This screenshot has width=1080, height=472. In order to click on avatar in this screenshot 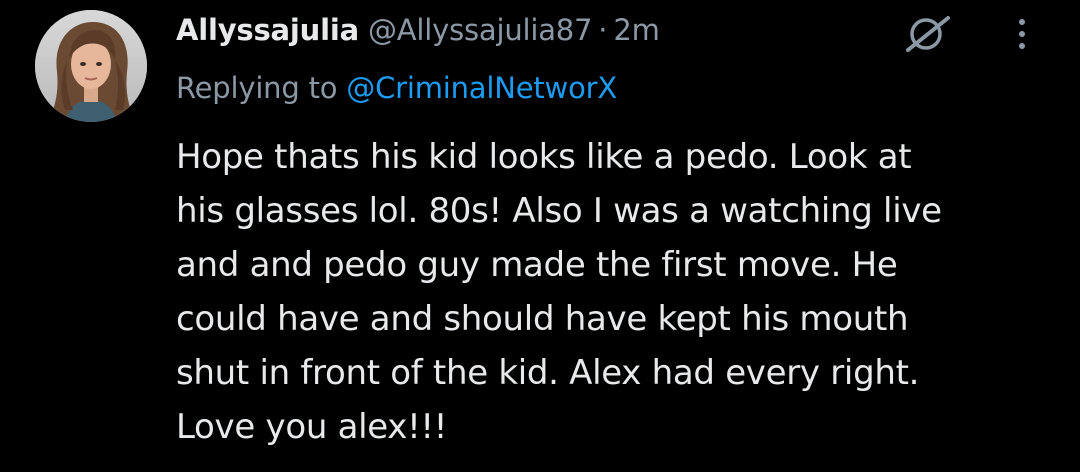, I will do `click(91, 66)`.